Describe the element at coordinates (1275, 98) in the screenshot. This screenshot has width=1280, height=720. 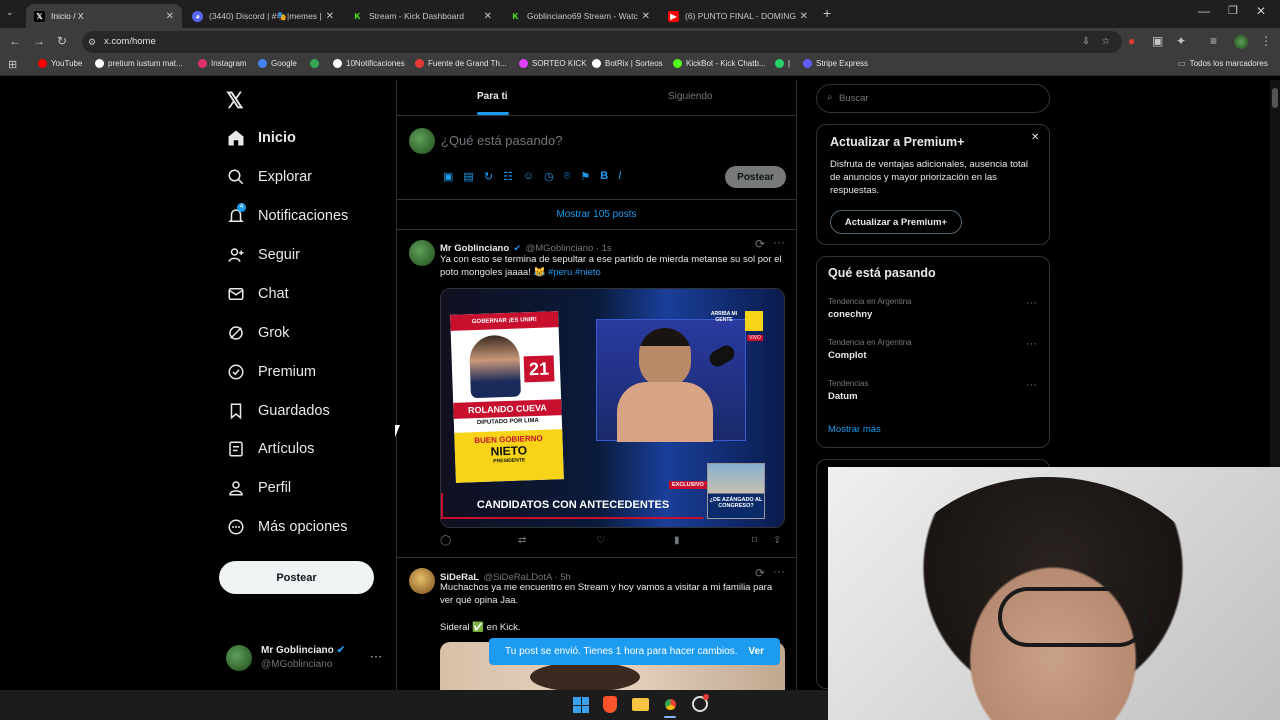
I see `scrollbar-thumb` at that location.